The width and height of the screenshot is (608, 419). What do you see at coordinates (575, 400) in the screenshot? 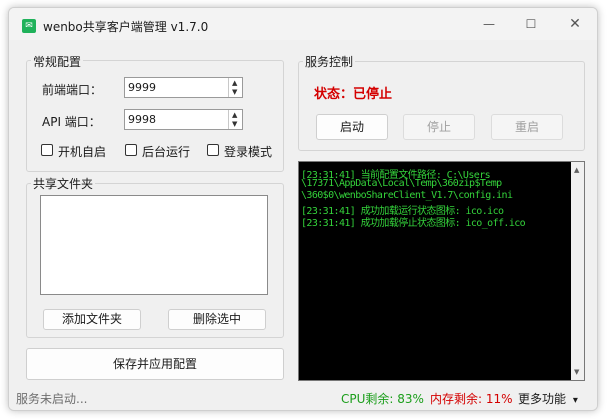
I see `dropdown-icon: ▾` at bounding box center [575, 400].